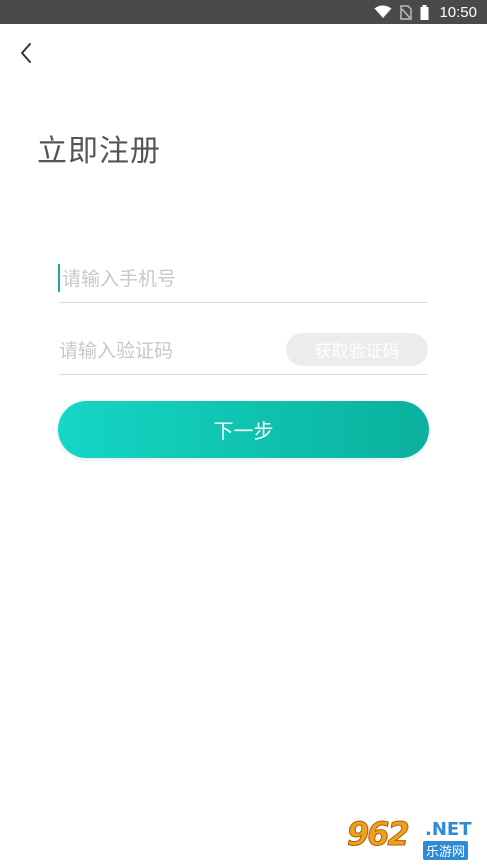 Image resolution: width=487 pixels, height=866 pixels. I want to click on page-title: 立即注册, so click(99, 151).